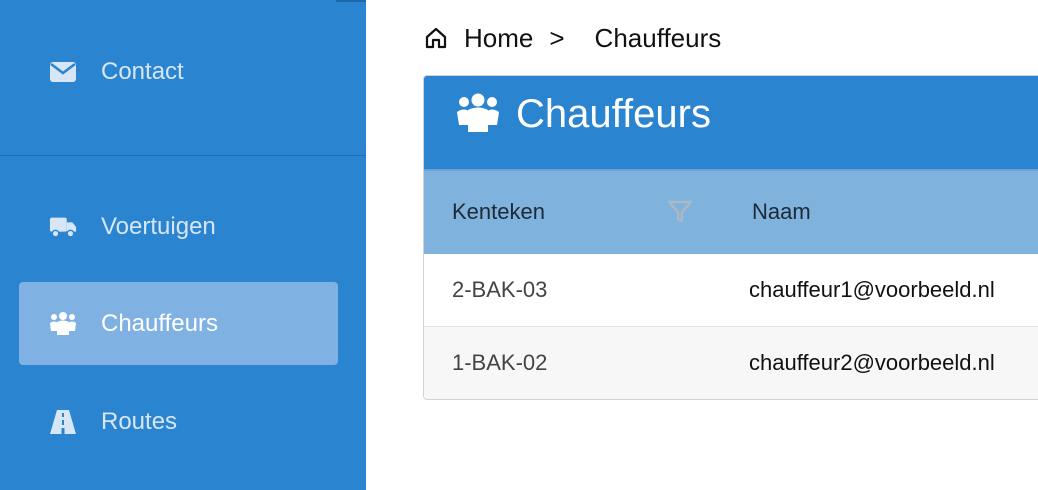  Describe the element at coordinates (500, 362) in the screenshot. I see `cell-kenteken: 1-BAK-02` at that location.